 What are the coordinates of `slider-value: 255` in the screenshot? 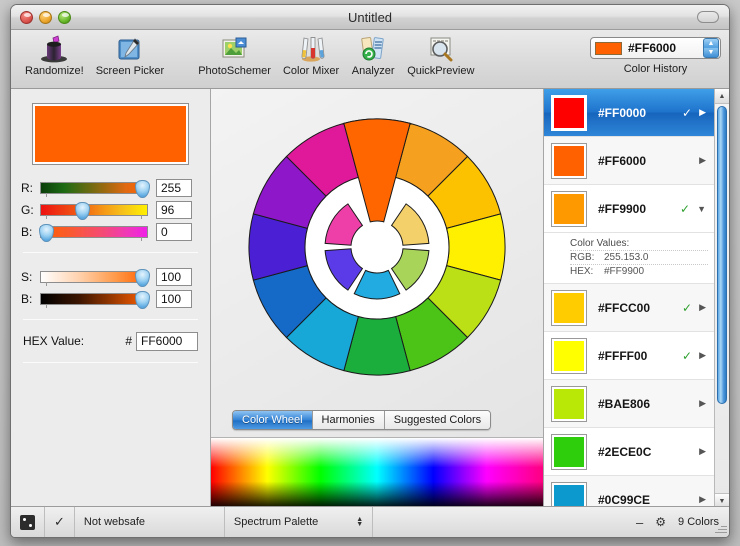 It's located at (174, 188).